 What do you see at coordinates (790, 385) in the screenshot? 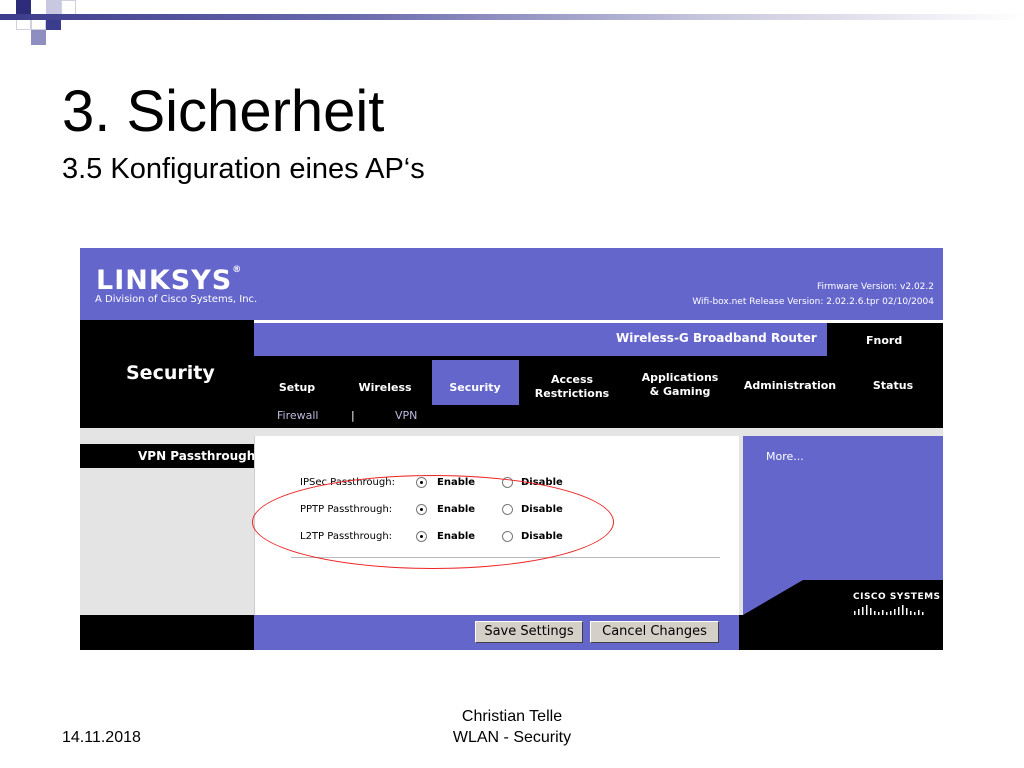
I see `tab-administration: Administration` at bounding box center [790, 385].